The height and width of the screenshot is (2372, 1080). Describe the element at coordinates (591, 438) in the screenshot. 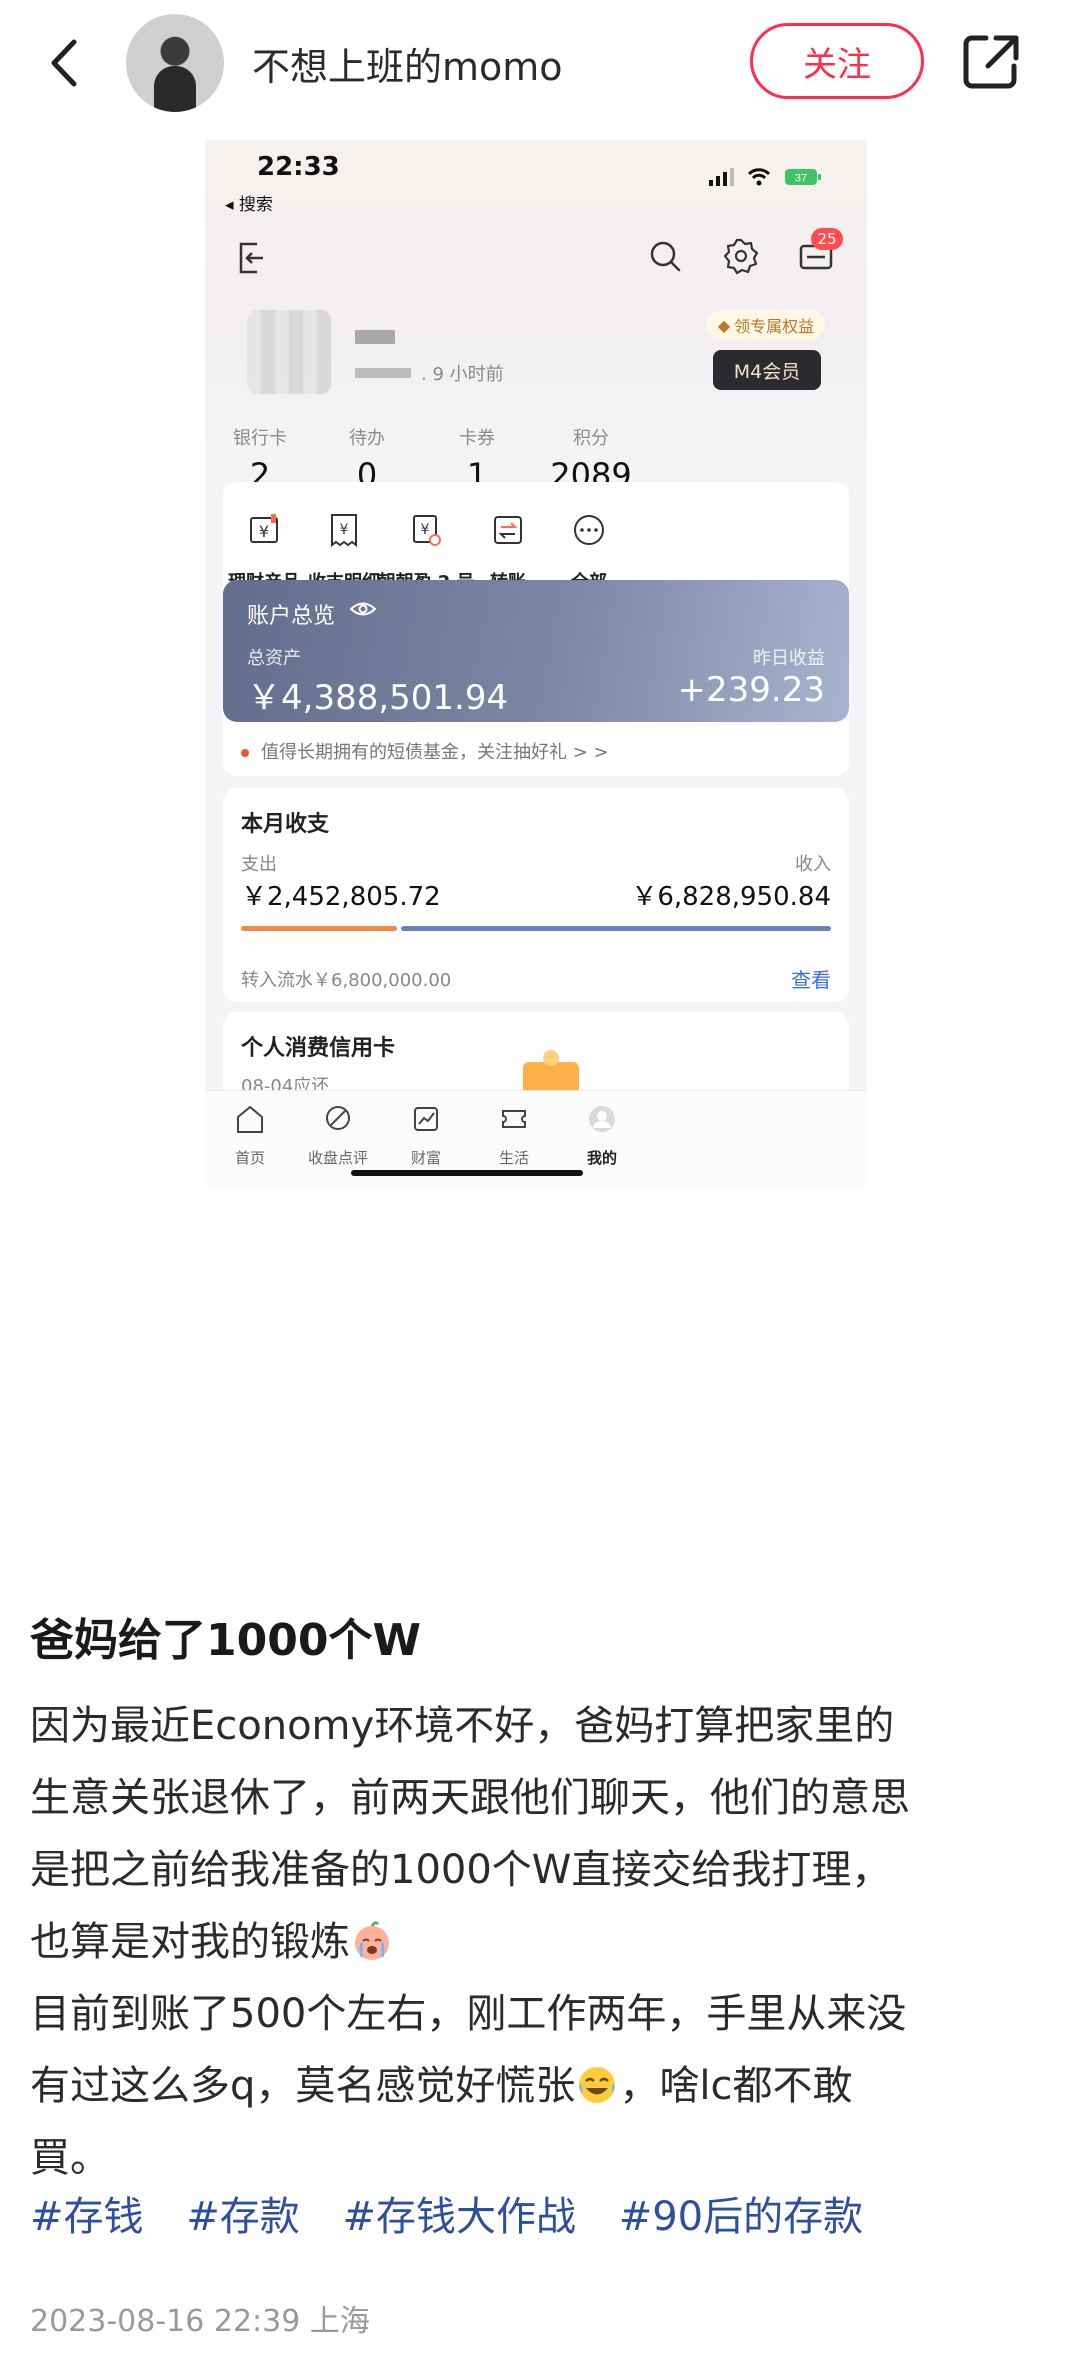

I see `stat-label: 积分` at that location.